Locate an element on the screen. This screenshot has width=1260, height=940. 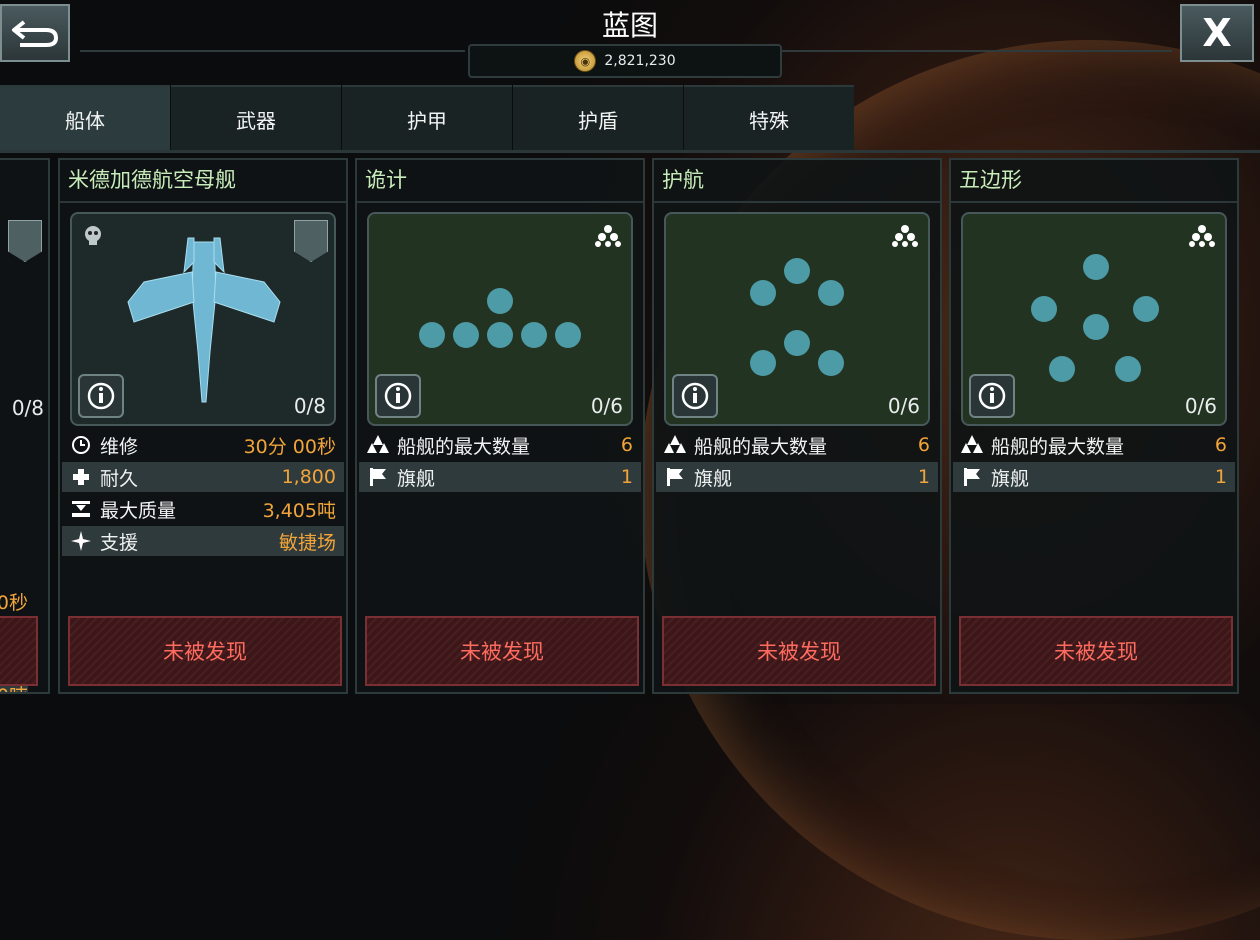
tab-weapons: 武器 is located at coordinates (256, 118).